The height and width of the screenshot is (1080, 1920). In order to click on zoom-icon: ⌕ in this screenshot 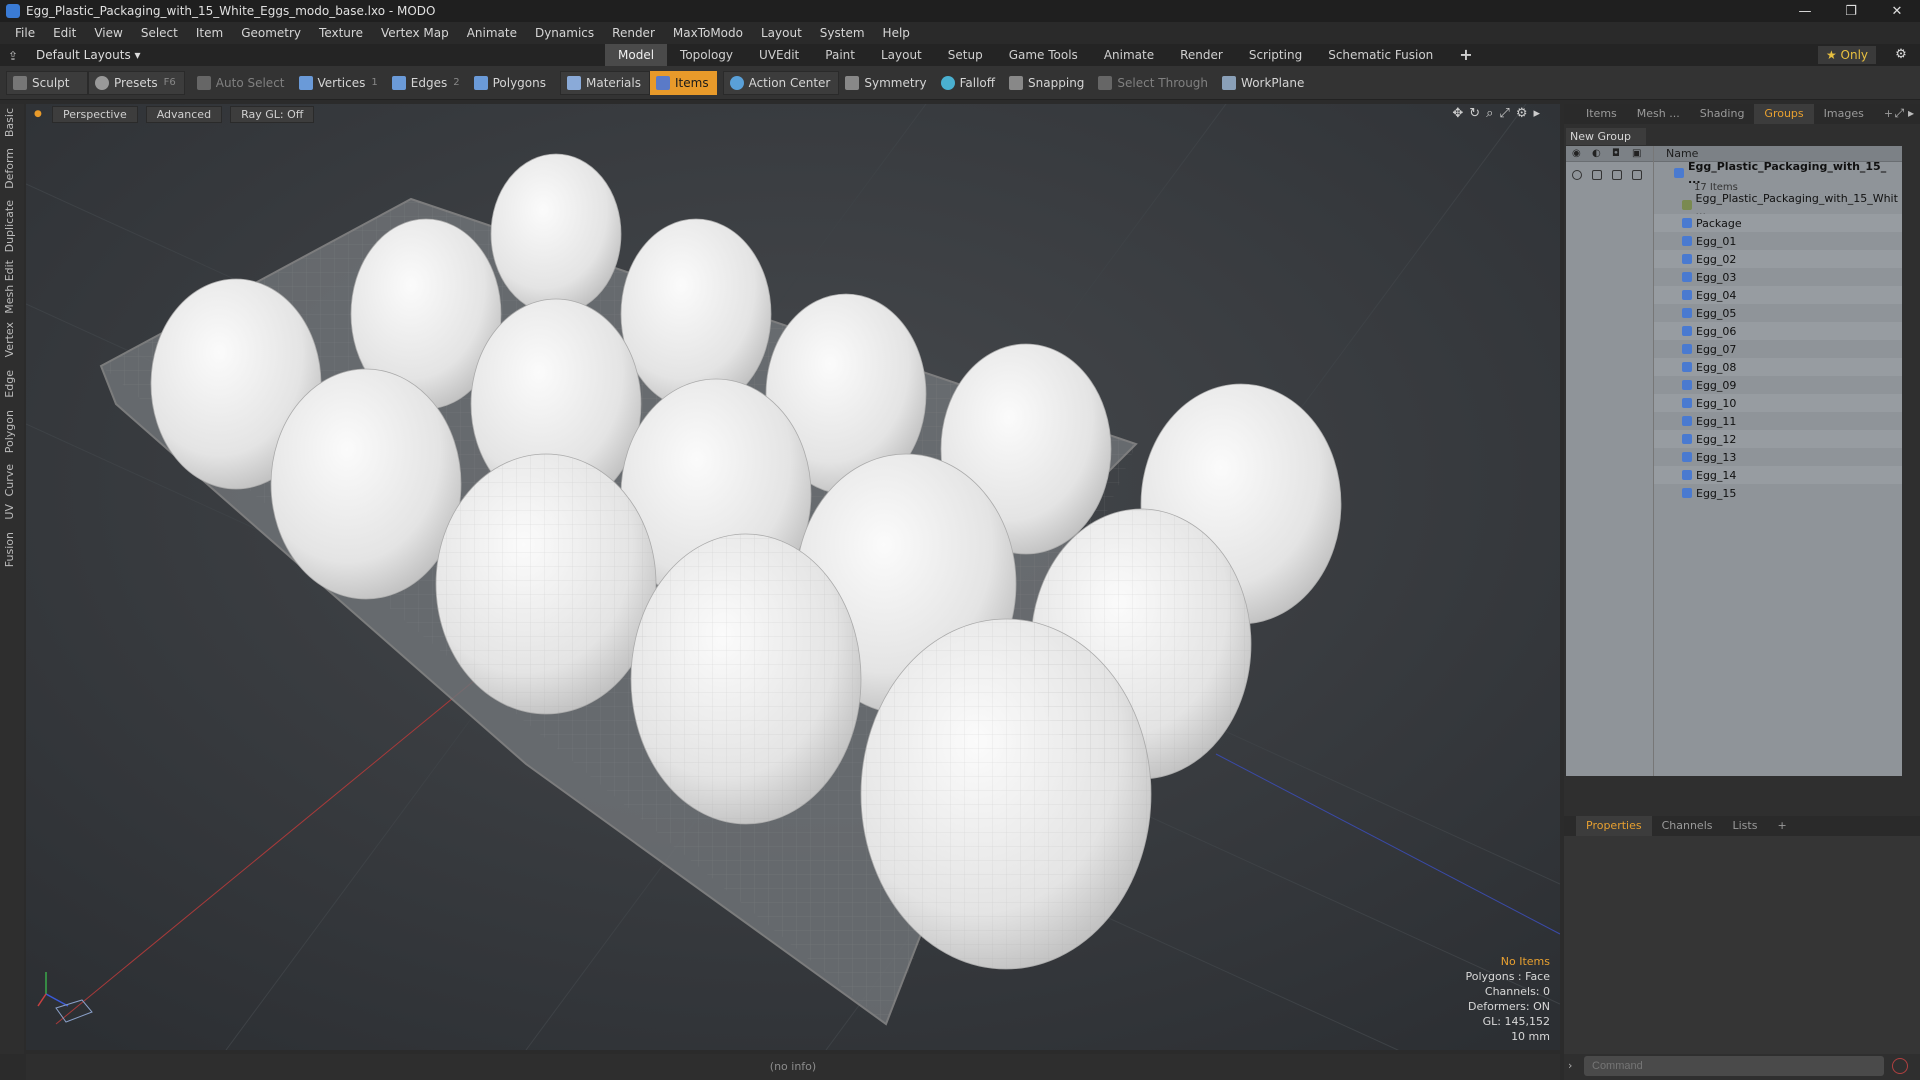, I will do `click(1489, 113)`.